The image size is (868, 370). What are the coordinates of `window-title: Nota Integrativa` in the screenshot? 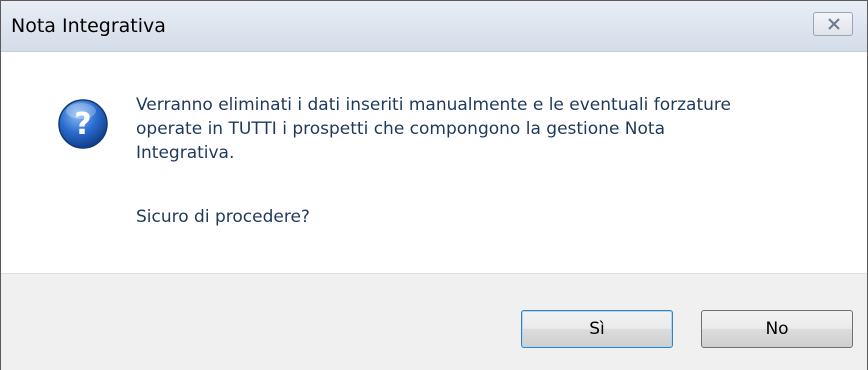 It's located at (88, 26).